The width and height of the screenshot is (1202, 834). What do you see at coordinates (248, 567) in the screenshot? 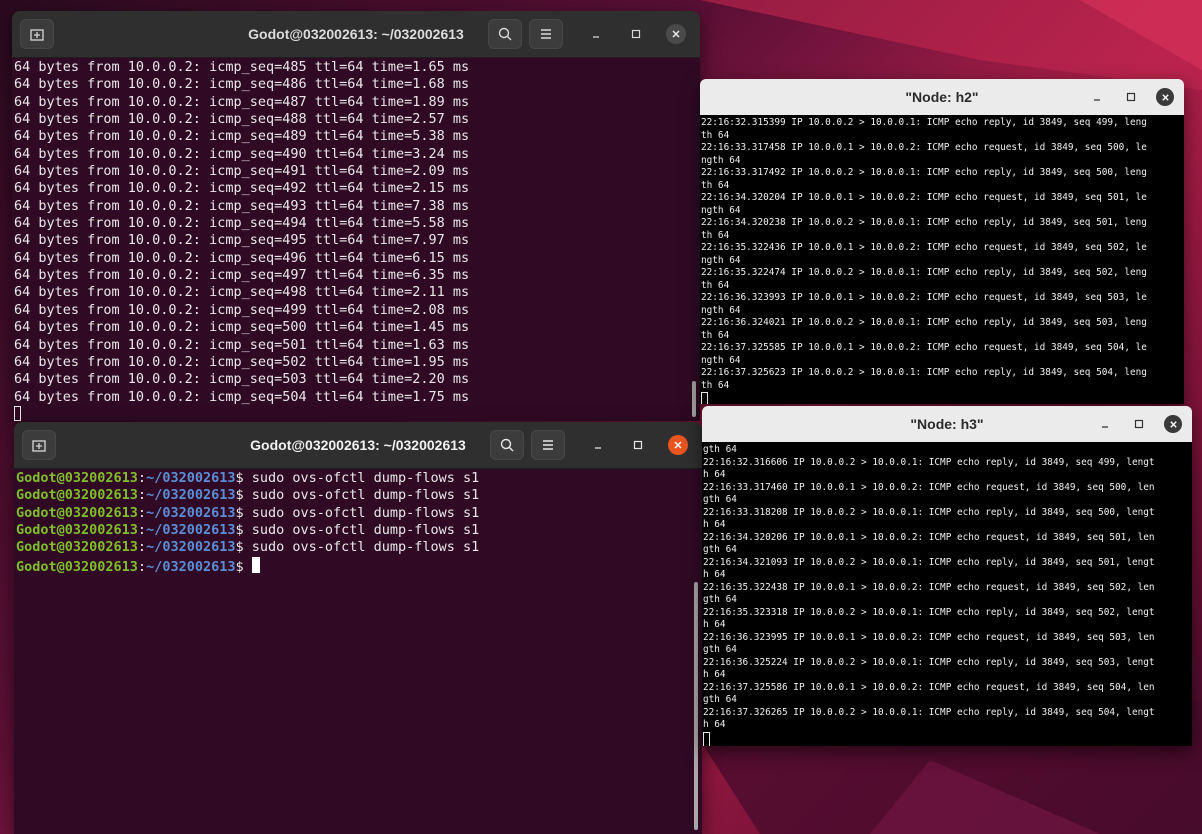
I see `command-text` at bounding box center [248, 567].